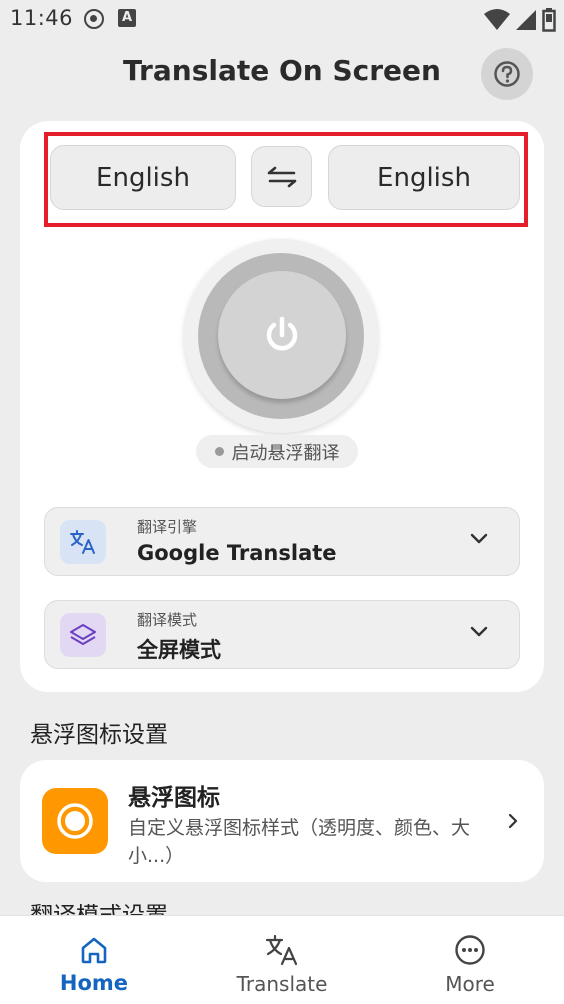 The width and height of the screenshot is (564, 1004). I want to click on target-language-button: English, so click(424, 177).